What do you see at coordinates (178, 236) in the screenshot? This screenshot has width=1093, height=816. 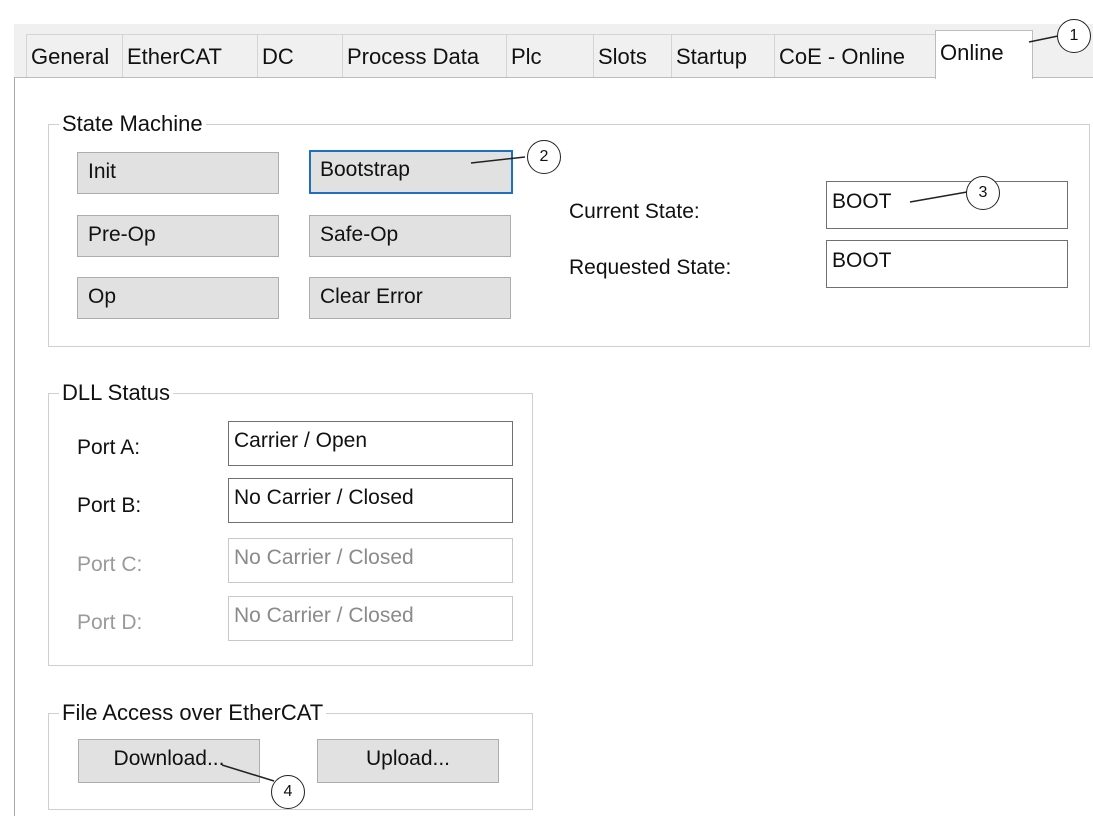 I see `preop-button: Pre-Op` at bounding box center [178, 236].